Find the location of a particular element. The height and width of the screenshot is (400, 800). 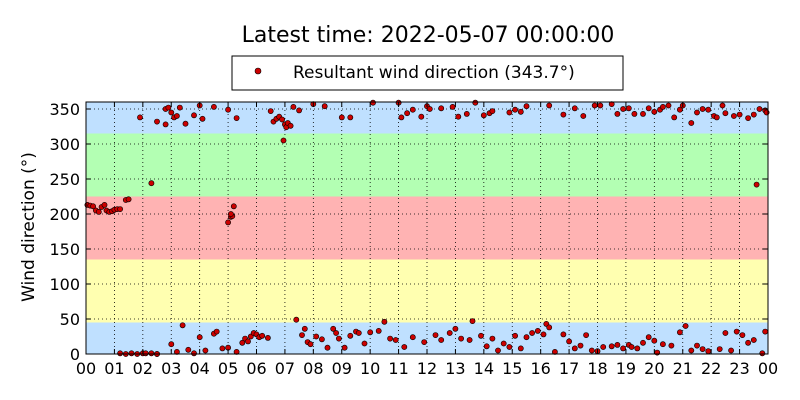

x-tick-label: 22 is located at coordinates (711, 368).